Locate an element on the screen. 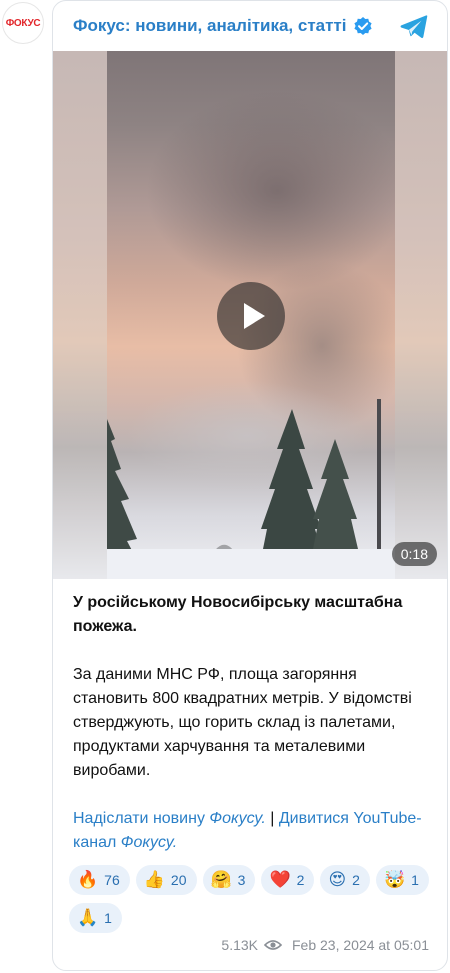 This screenshot has width=450, height=973. channel-name-link: Фокус: новини, аналітика, статті is located at coordinates (210, 26).